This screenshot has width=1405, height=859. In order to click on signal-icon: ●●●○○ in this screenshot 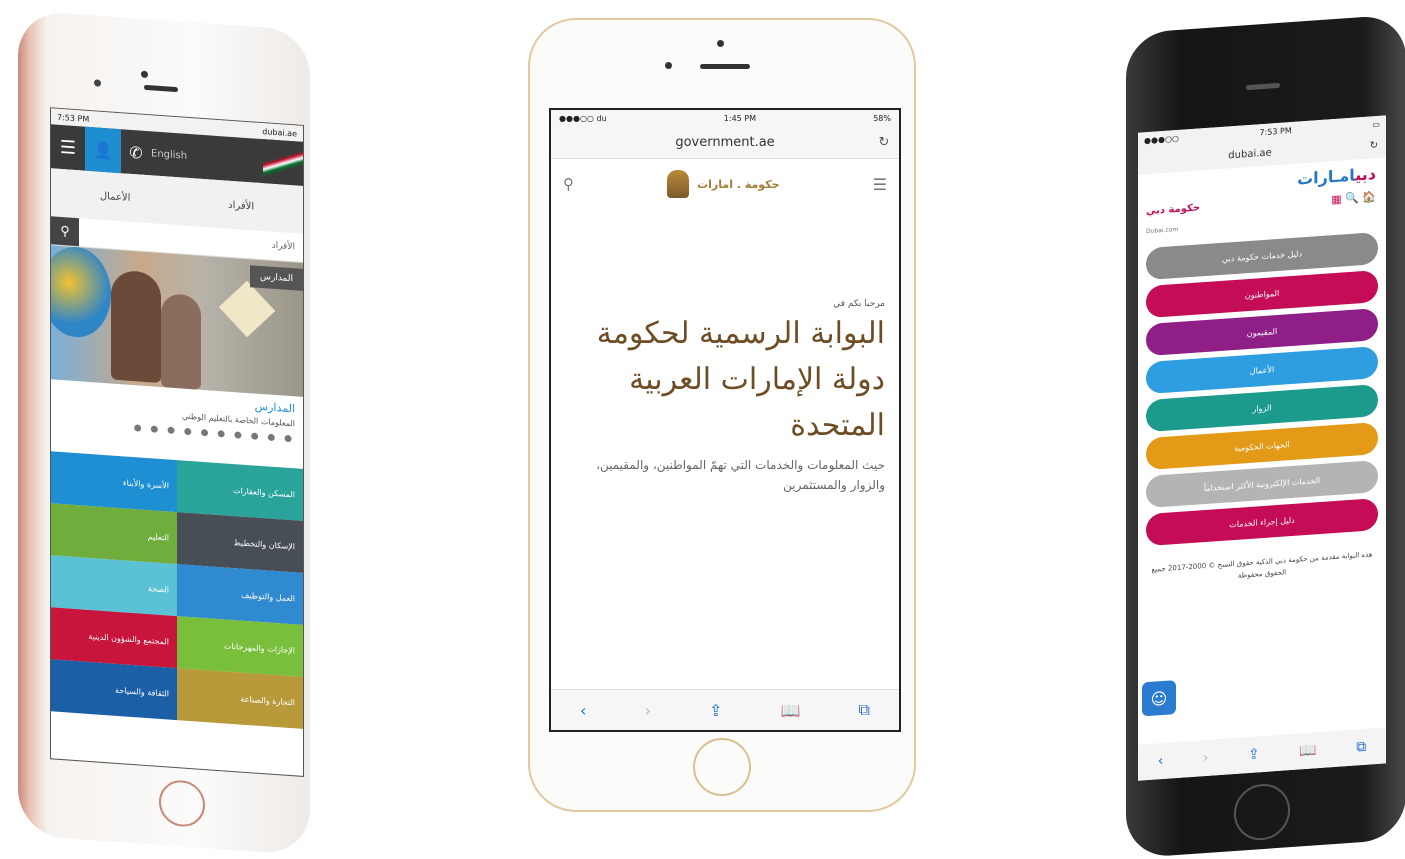, I will do `click(1161, 139)`.